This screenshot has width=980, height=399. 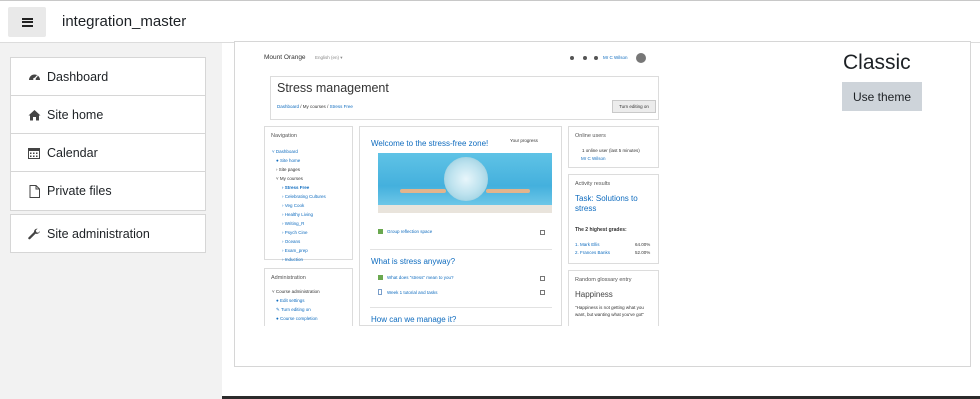 I want to click on preview-activity: Group reflection space, so click(x=405, y=231).